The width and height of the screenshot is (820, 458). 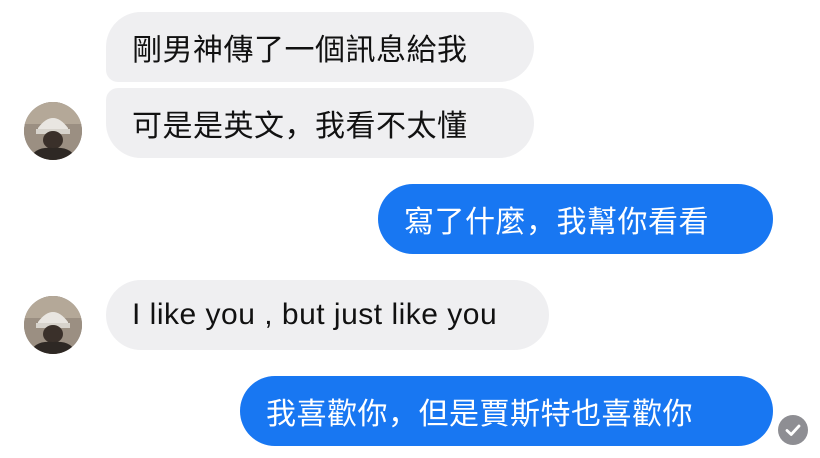 I want to click on incoming-message-bubble: I like you , but just like you, so click(x=327, y=315).